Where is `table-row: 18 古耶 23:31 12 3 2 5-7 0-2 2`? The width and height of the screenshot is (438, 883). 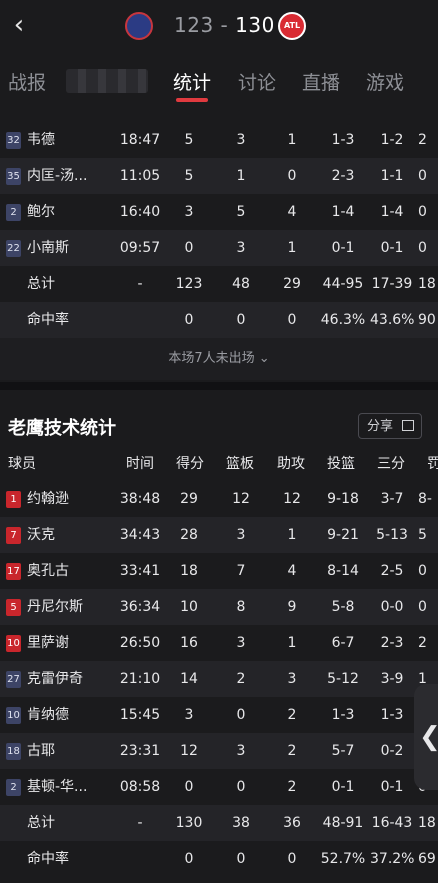 table-row: 18 古耶 23:31 12 3 2 5-7 0-2 2 is located at coordinates (219, 751).